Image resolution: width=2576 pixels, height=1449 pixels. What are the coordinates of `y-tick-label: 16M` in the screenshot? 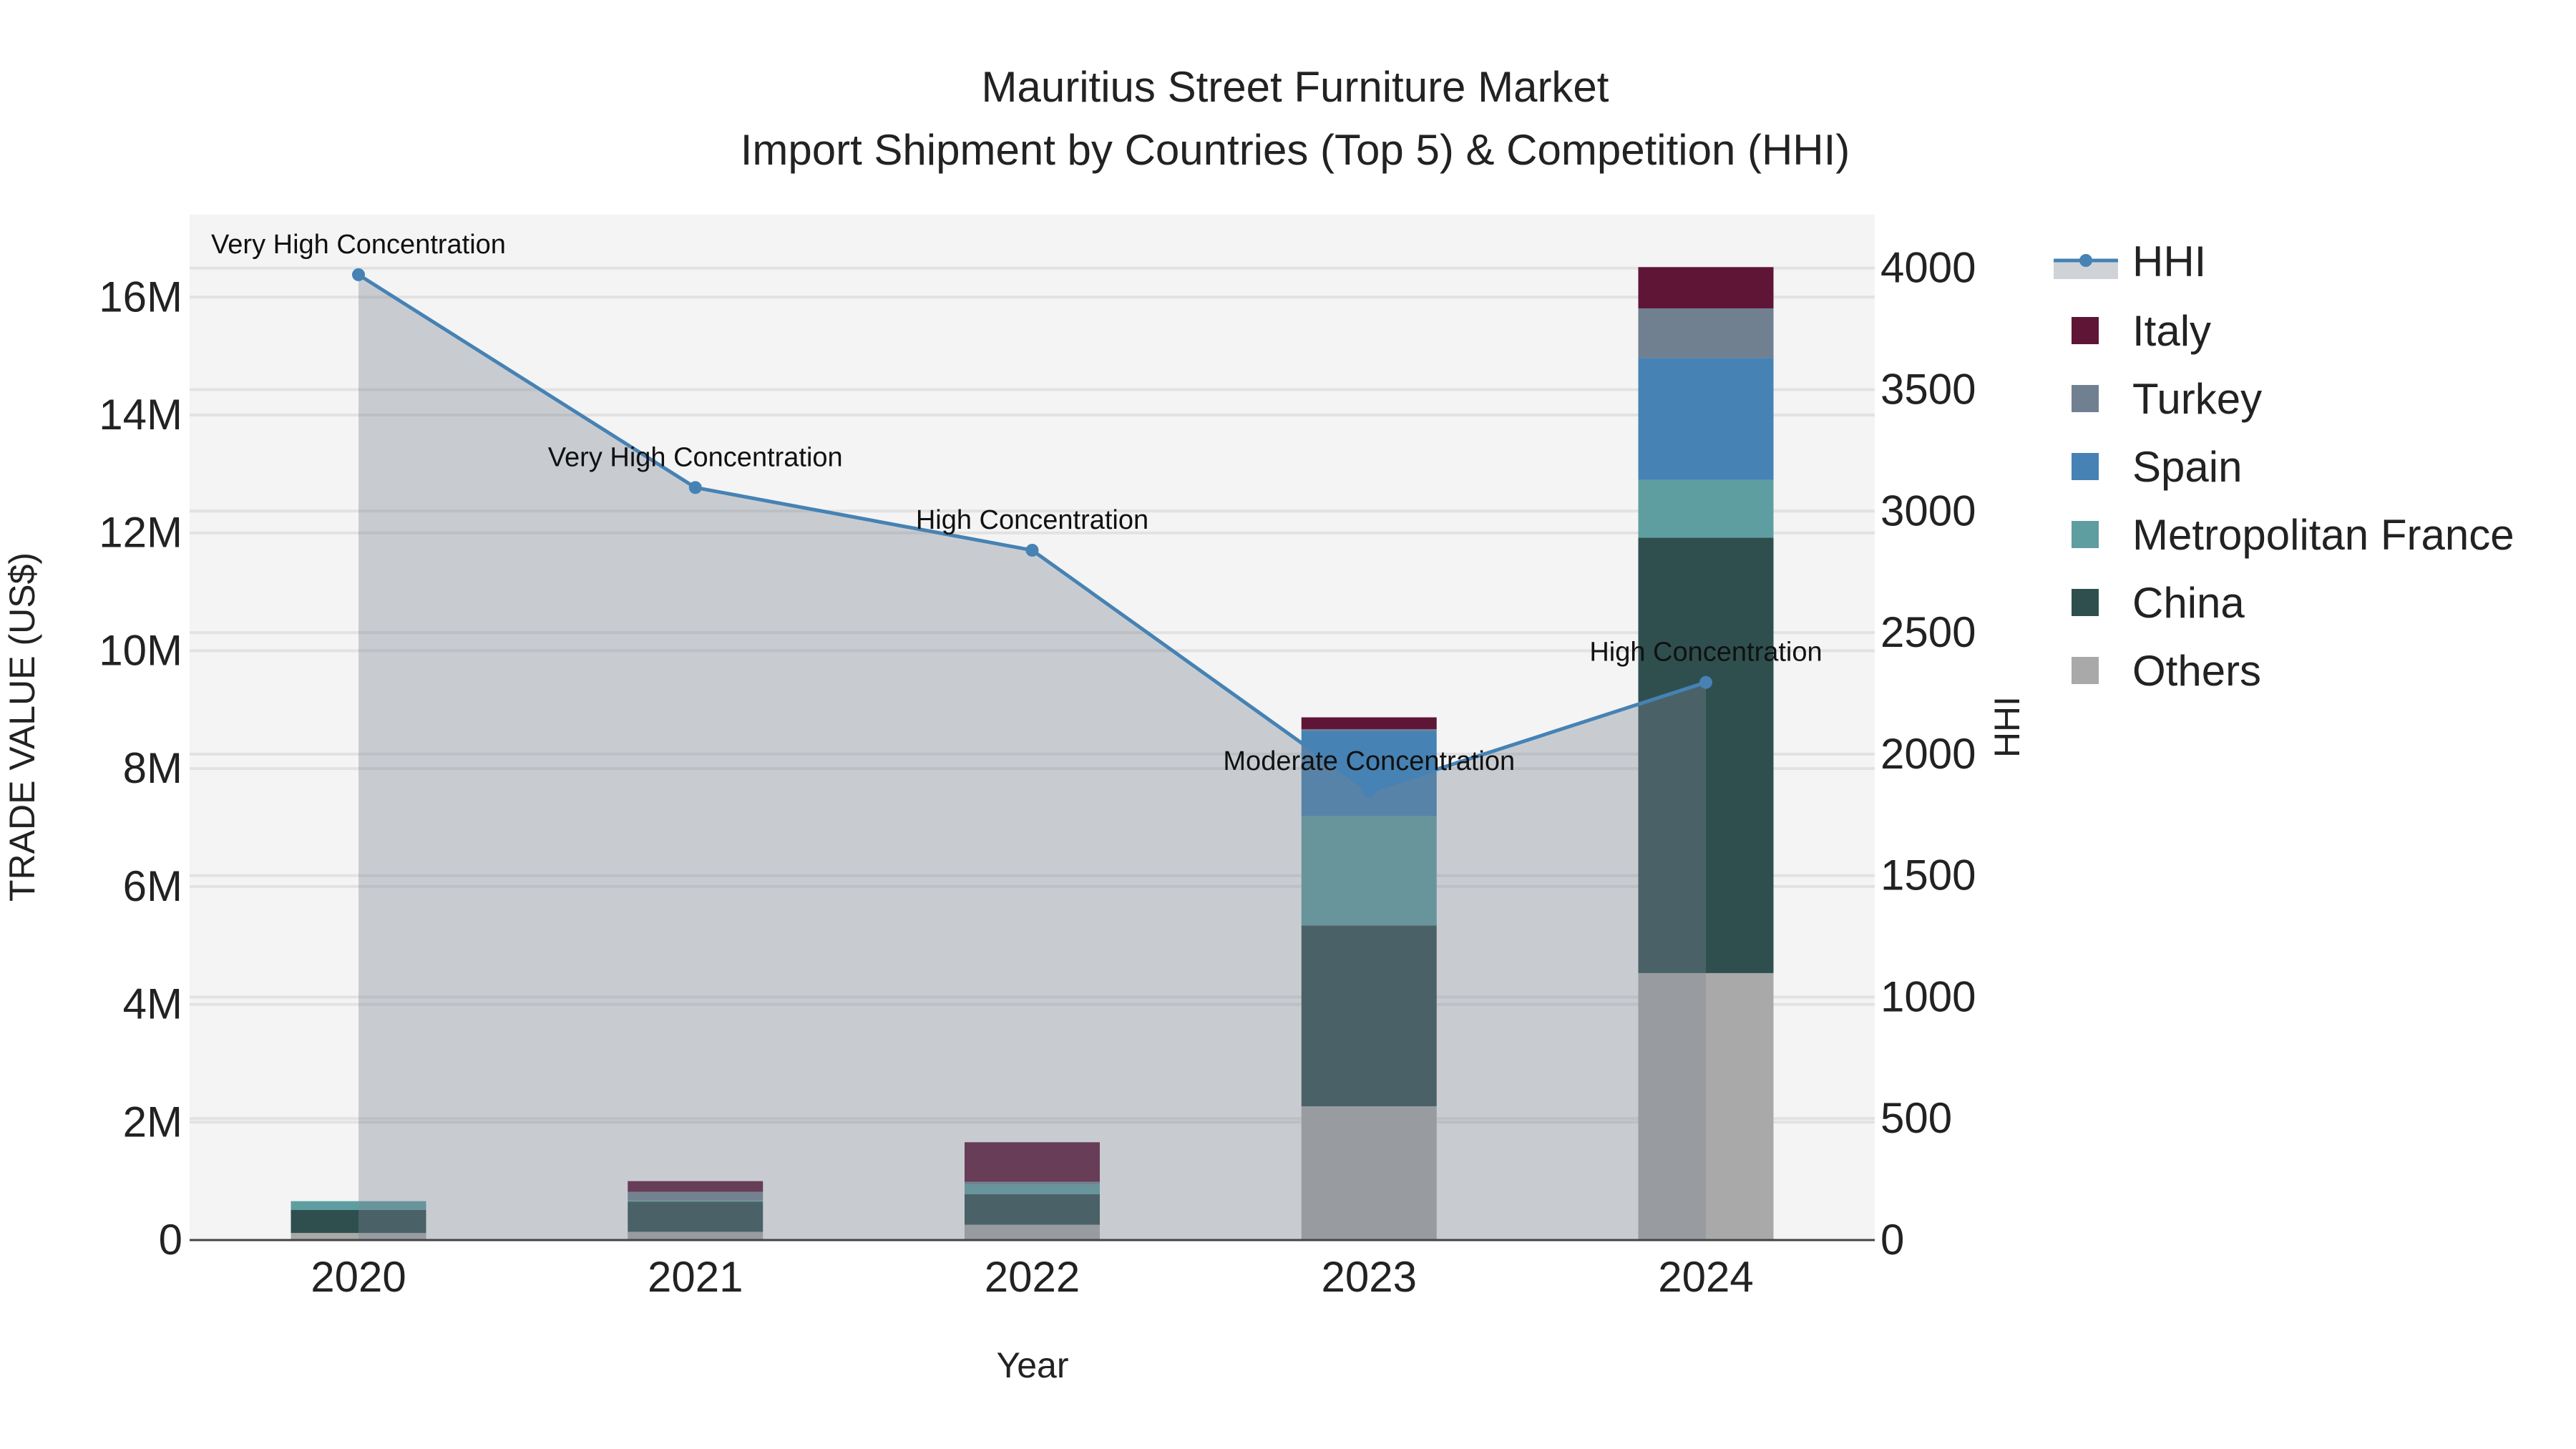 It's located at (140, 297).